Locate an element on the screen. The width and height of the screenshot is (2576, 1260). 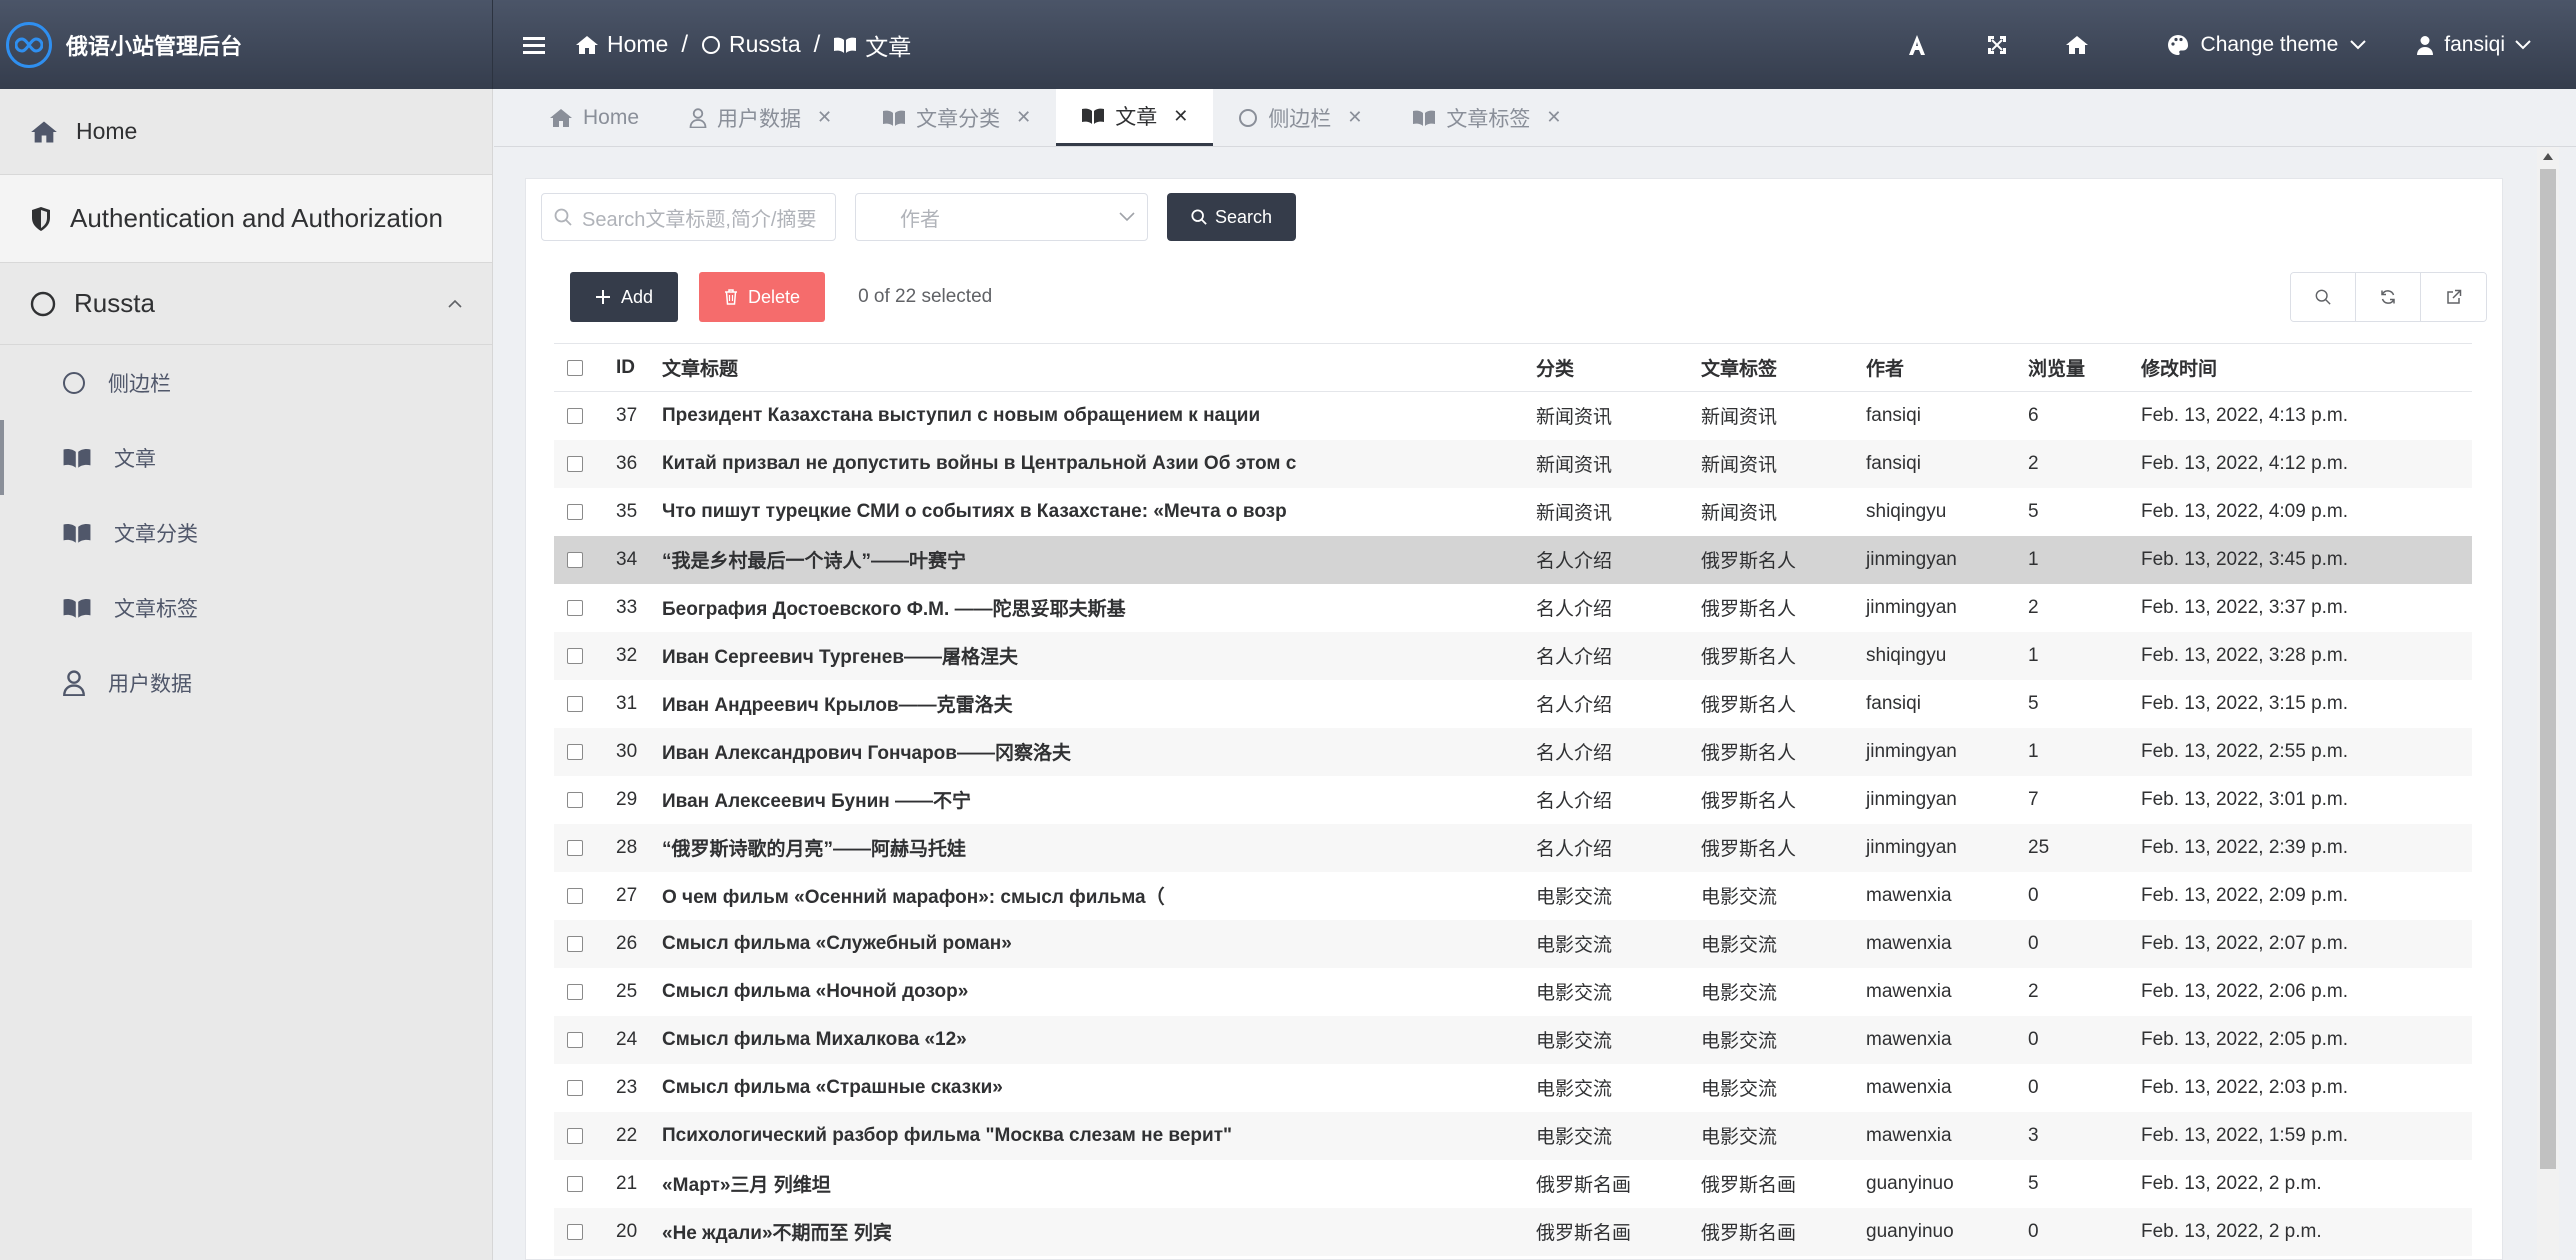
tab-article: 文章 ✕ is located at coordinates (1135, 117).